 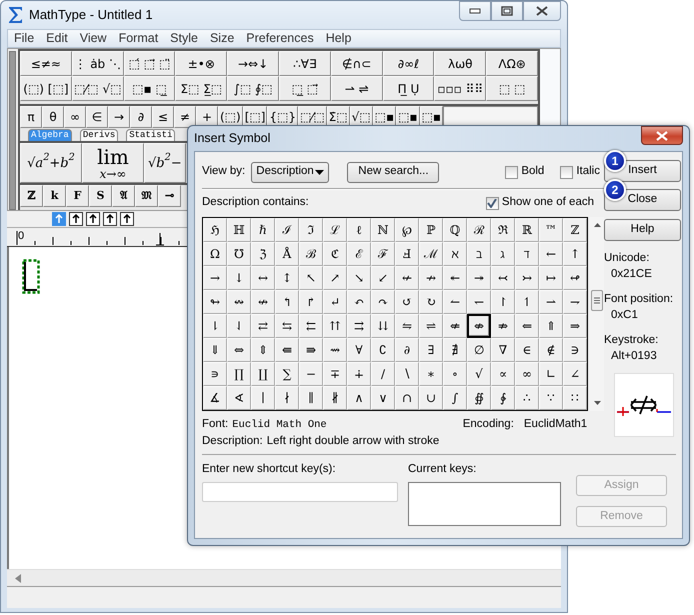 What do you see at coordinates (311, 398) in the screenshot?
I see `symbol-cell: ∥` at bounding box center [311, 398].